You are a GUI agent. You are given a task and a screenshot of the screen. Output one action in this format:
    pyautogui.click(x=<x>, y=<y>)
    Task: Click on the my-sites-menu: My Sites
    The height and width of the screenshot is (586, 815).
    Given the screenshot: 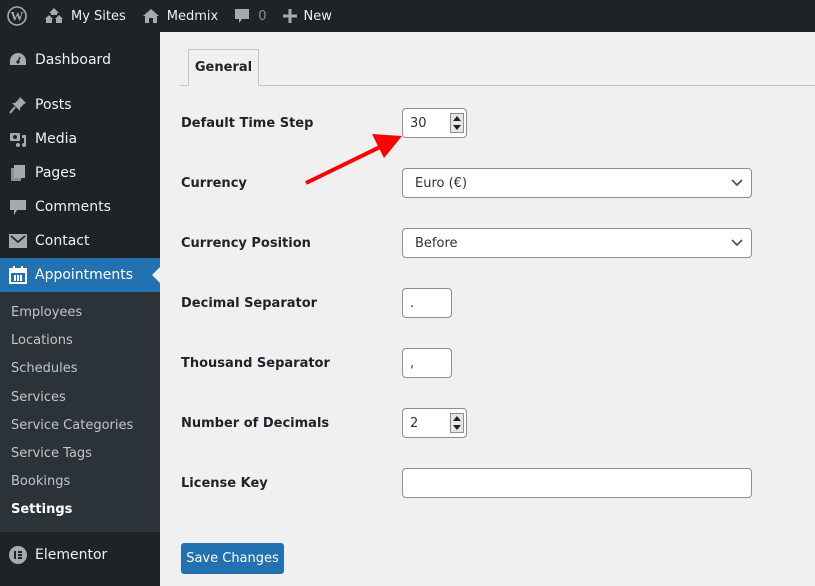 What is the action you would take?
    pyautogui.click(x=85, y=16)
    